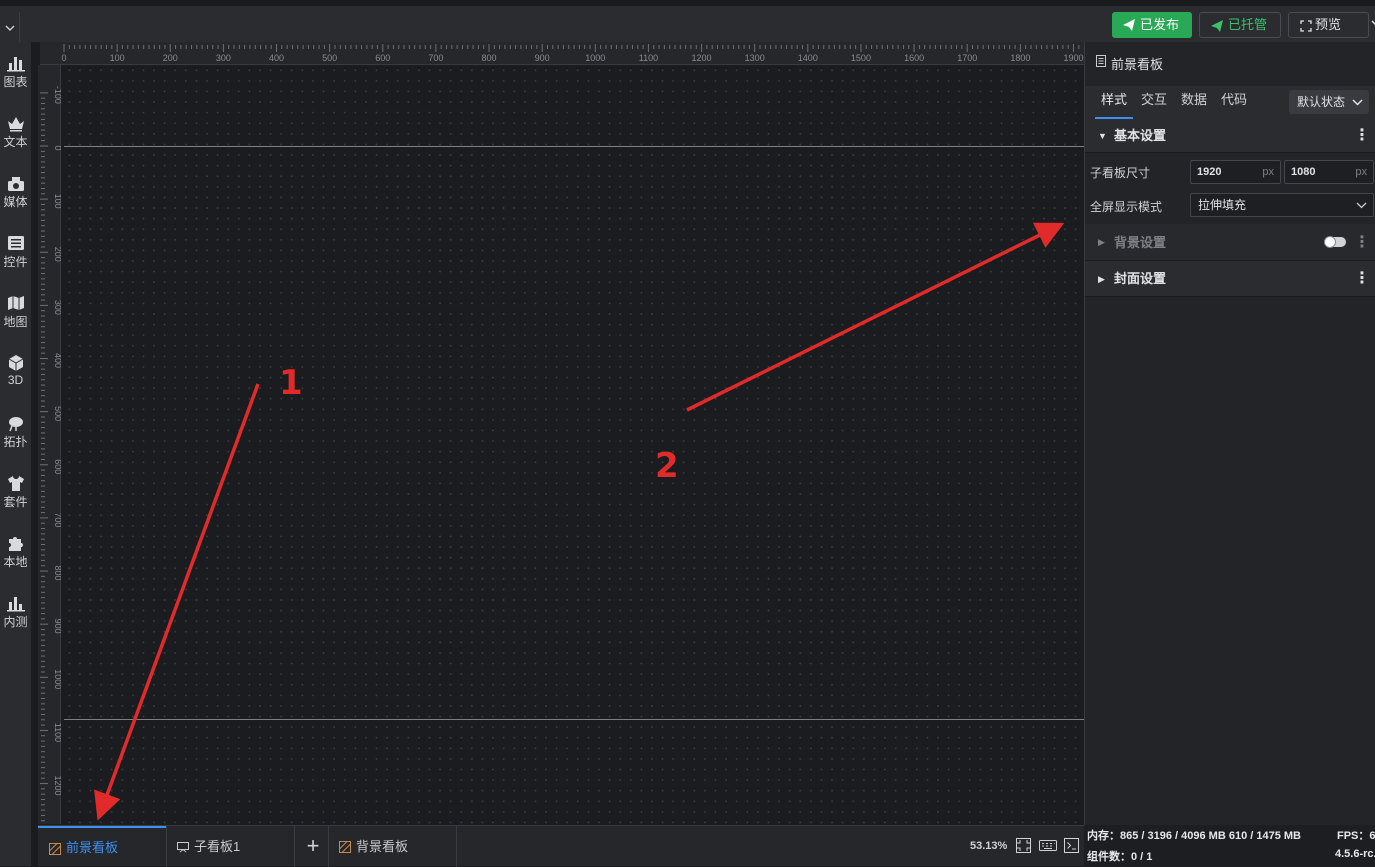 This screenshot has width=1375, height=867. Describe the element at coordinates (1303, 172) in the screenshot. I see `board-height-value: 1080` at that location.